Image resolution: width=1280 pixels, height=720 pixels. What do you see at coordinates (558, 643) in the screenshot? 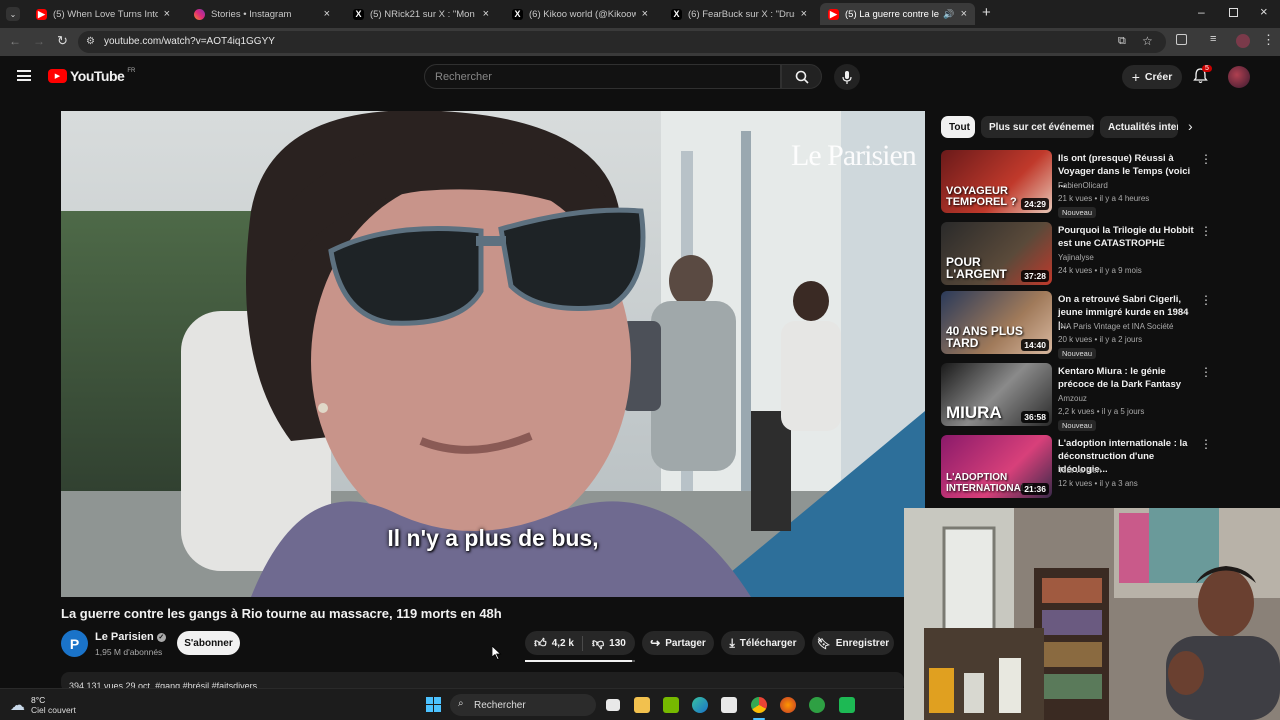
I see `like-button: 👍︎ 4,2 k` at bounding box center [558, 643].